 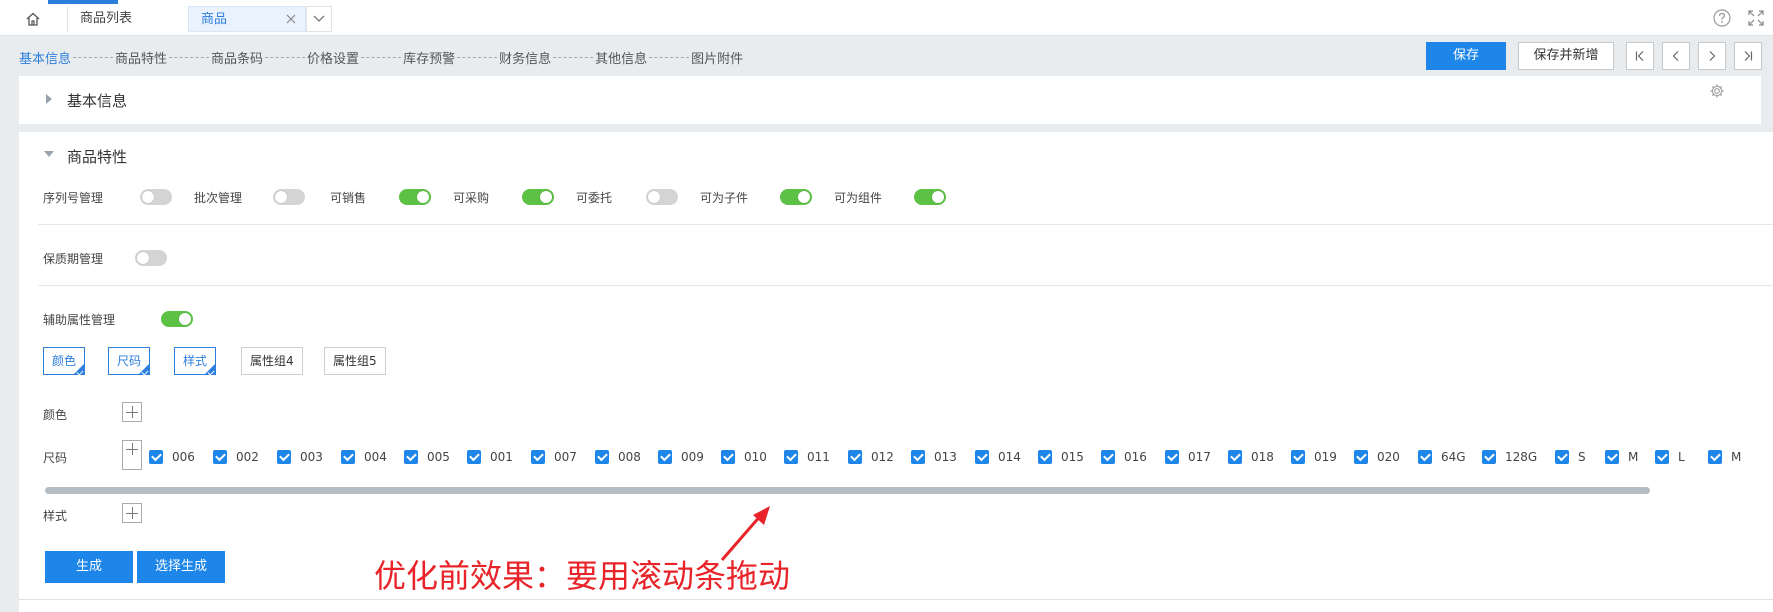 What do you see at coordinates (1450, 457) in the screenshot?
I see `size-value-item: 64G` at bounding box center [1450, 457].